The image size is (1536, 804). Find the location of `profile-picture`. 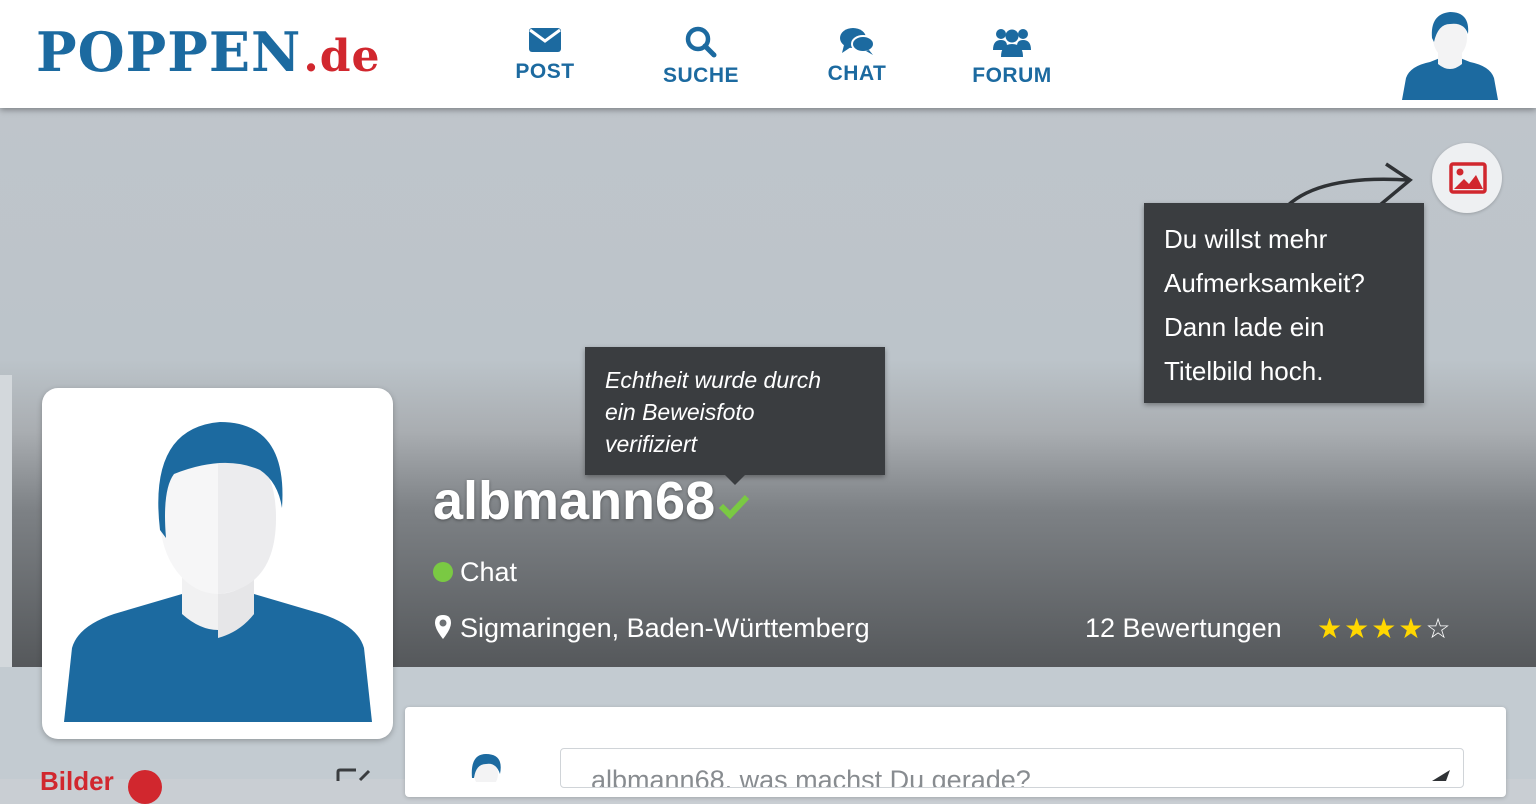

profile-picture is located at coordinates (217, 563).